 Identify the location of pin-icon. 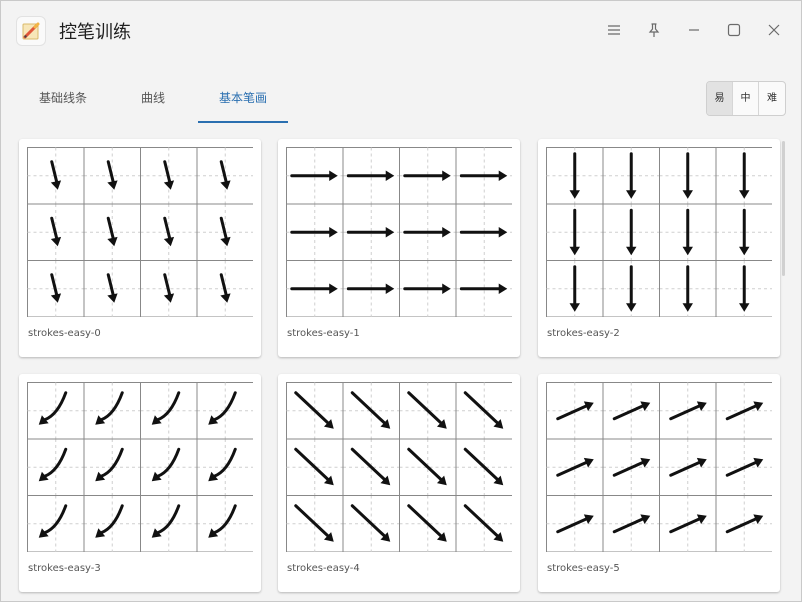
(654, 30).